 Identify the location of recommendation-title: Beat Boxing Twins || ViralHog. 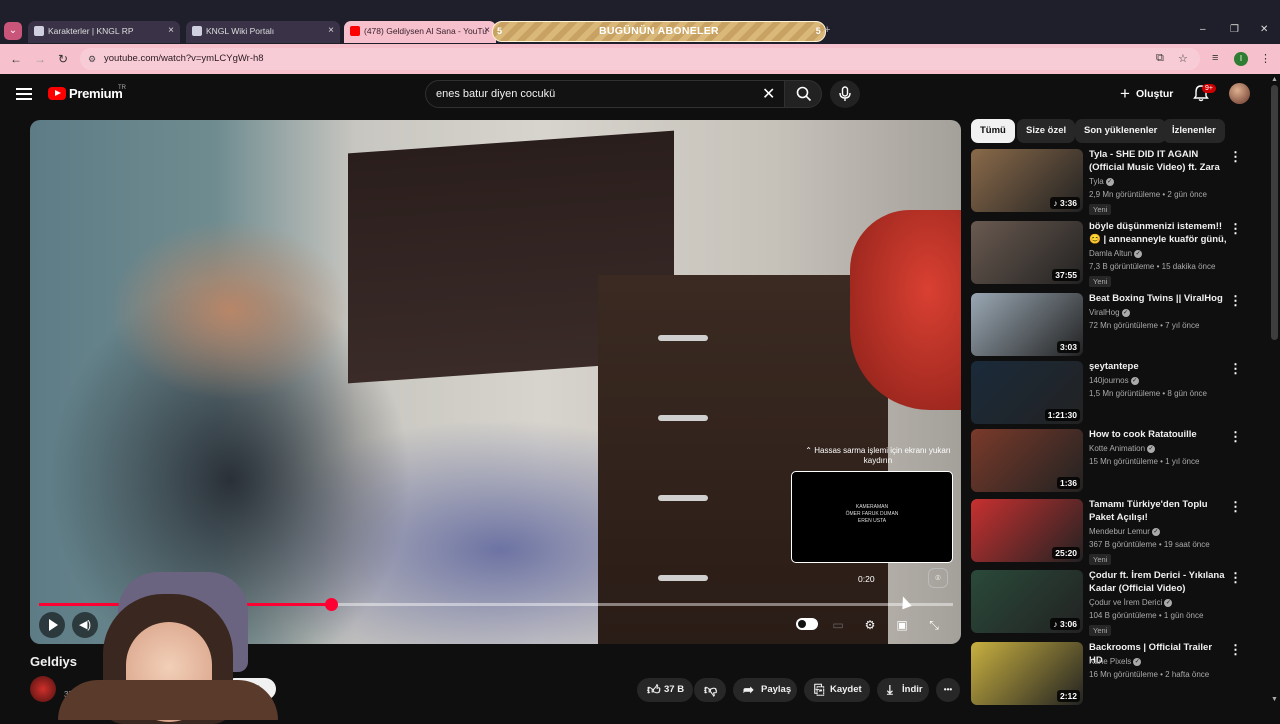
(1158, 299).